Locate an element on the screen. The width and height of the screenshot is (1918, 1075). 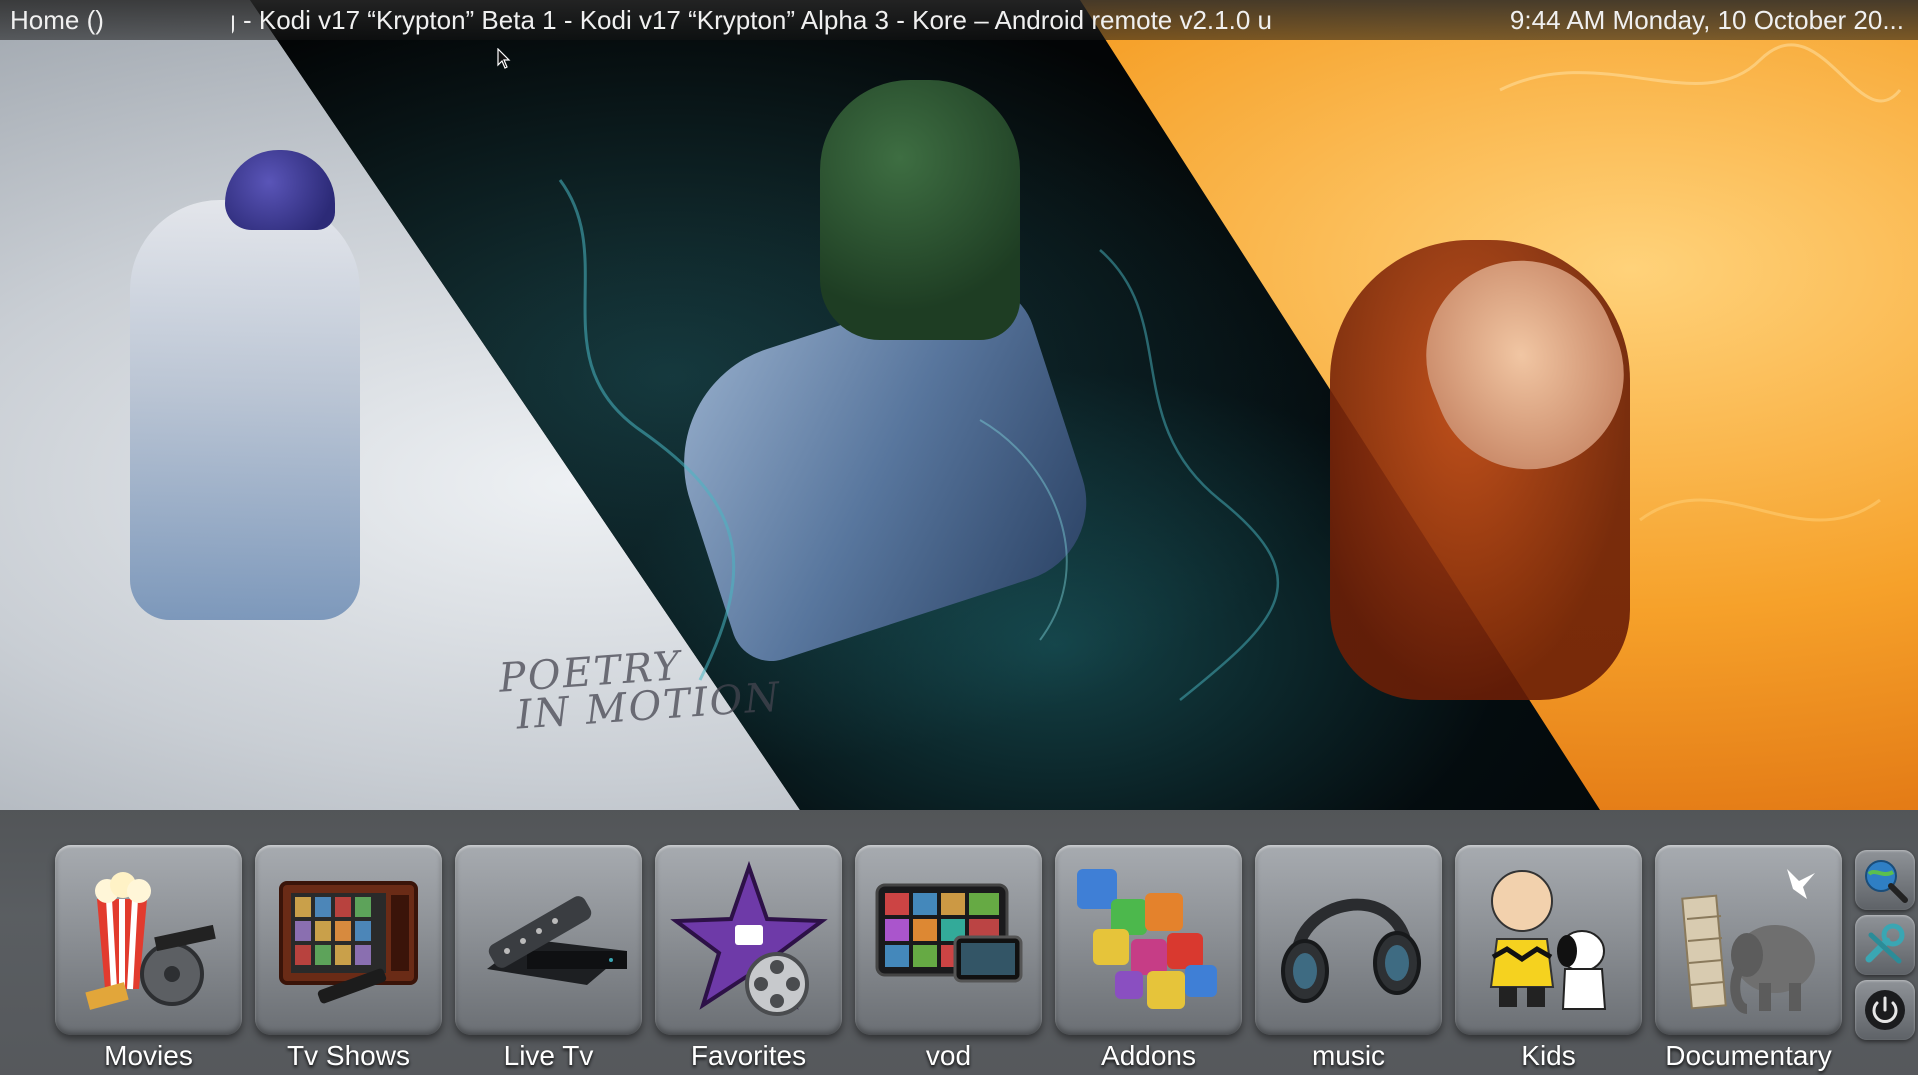
menu-label-music: music is located at coordinates (1348, 1055).